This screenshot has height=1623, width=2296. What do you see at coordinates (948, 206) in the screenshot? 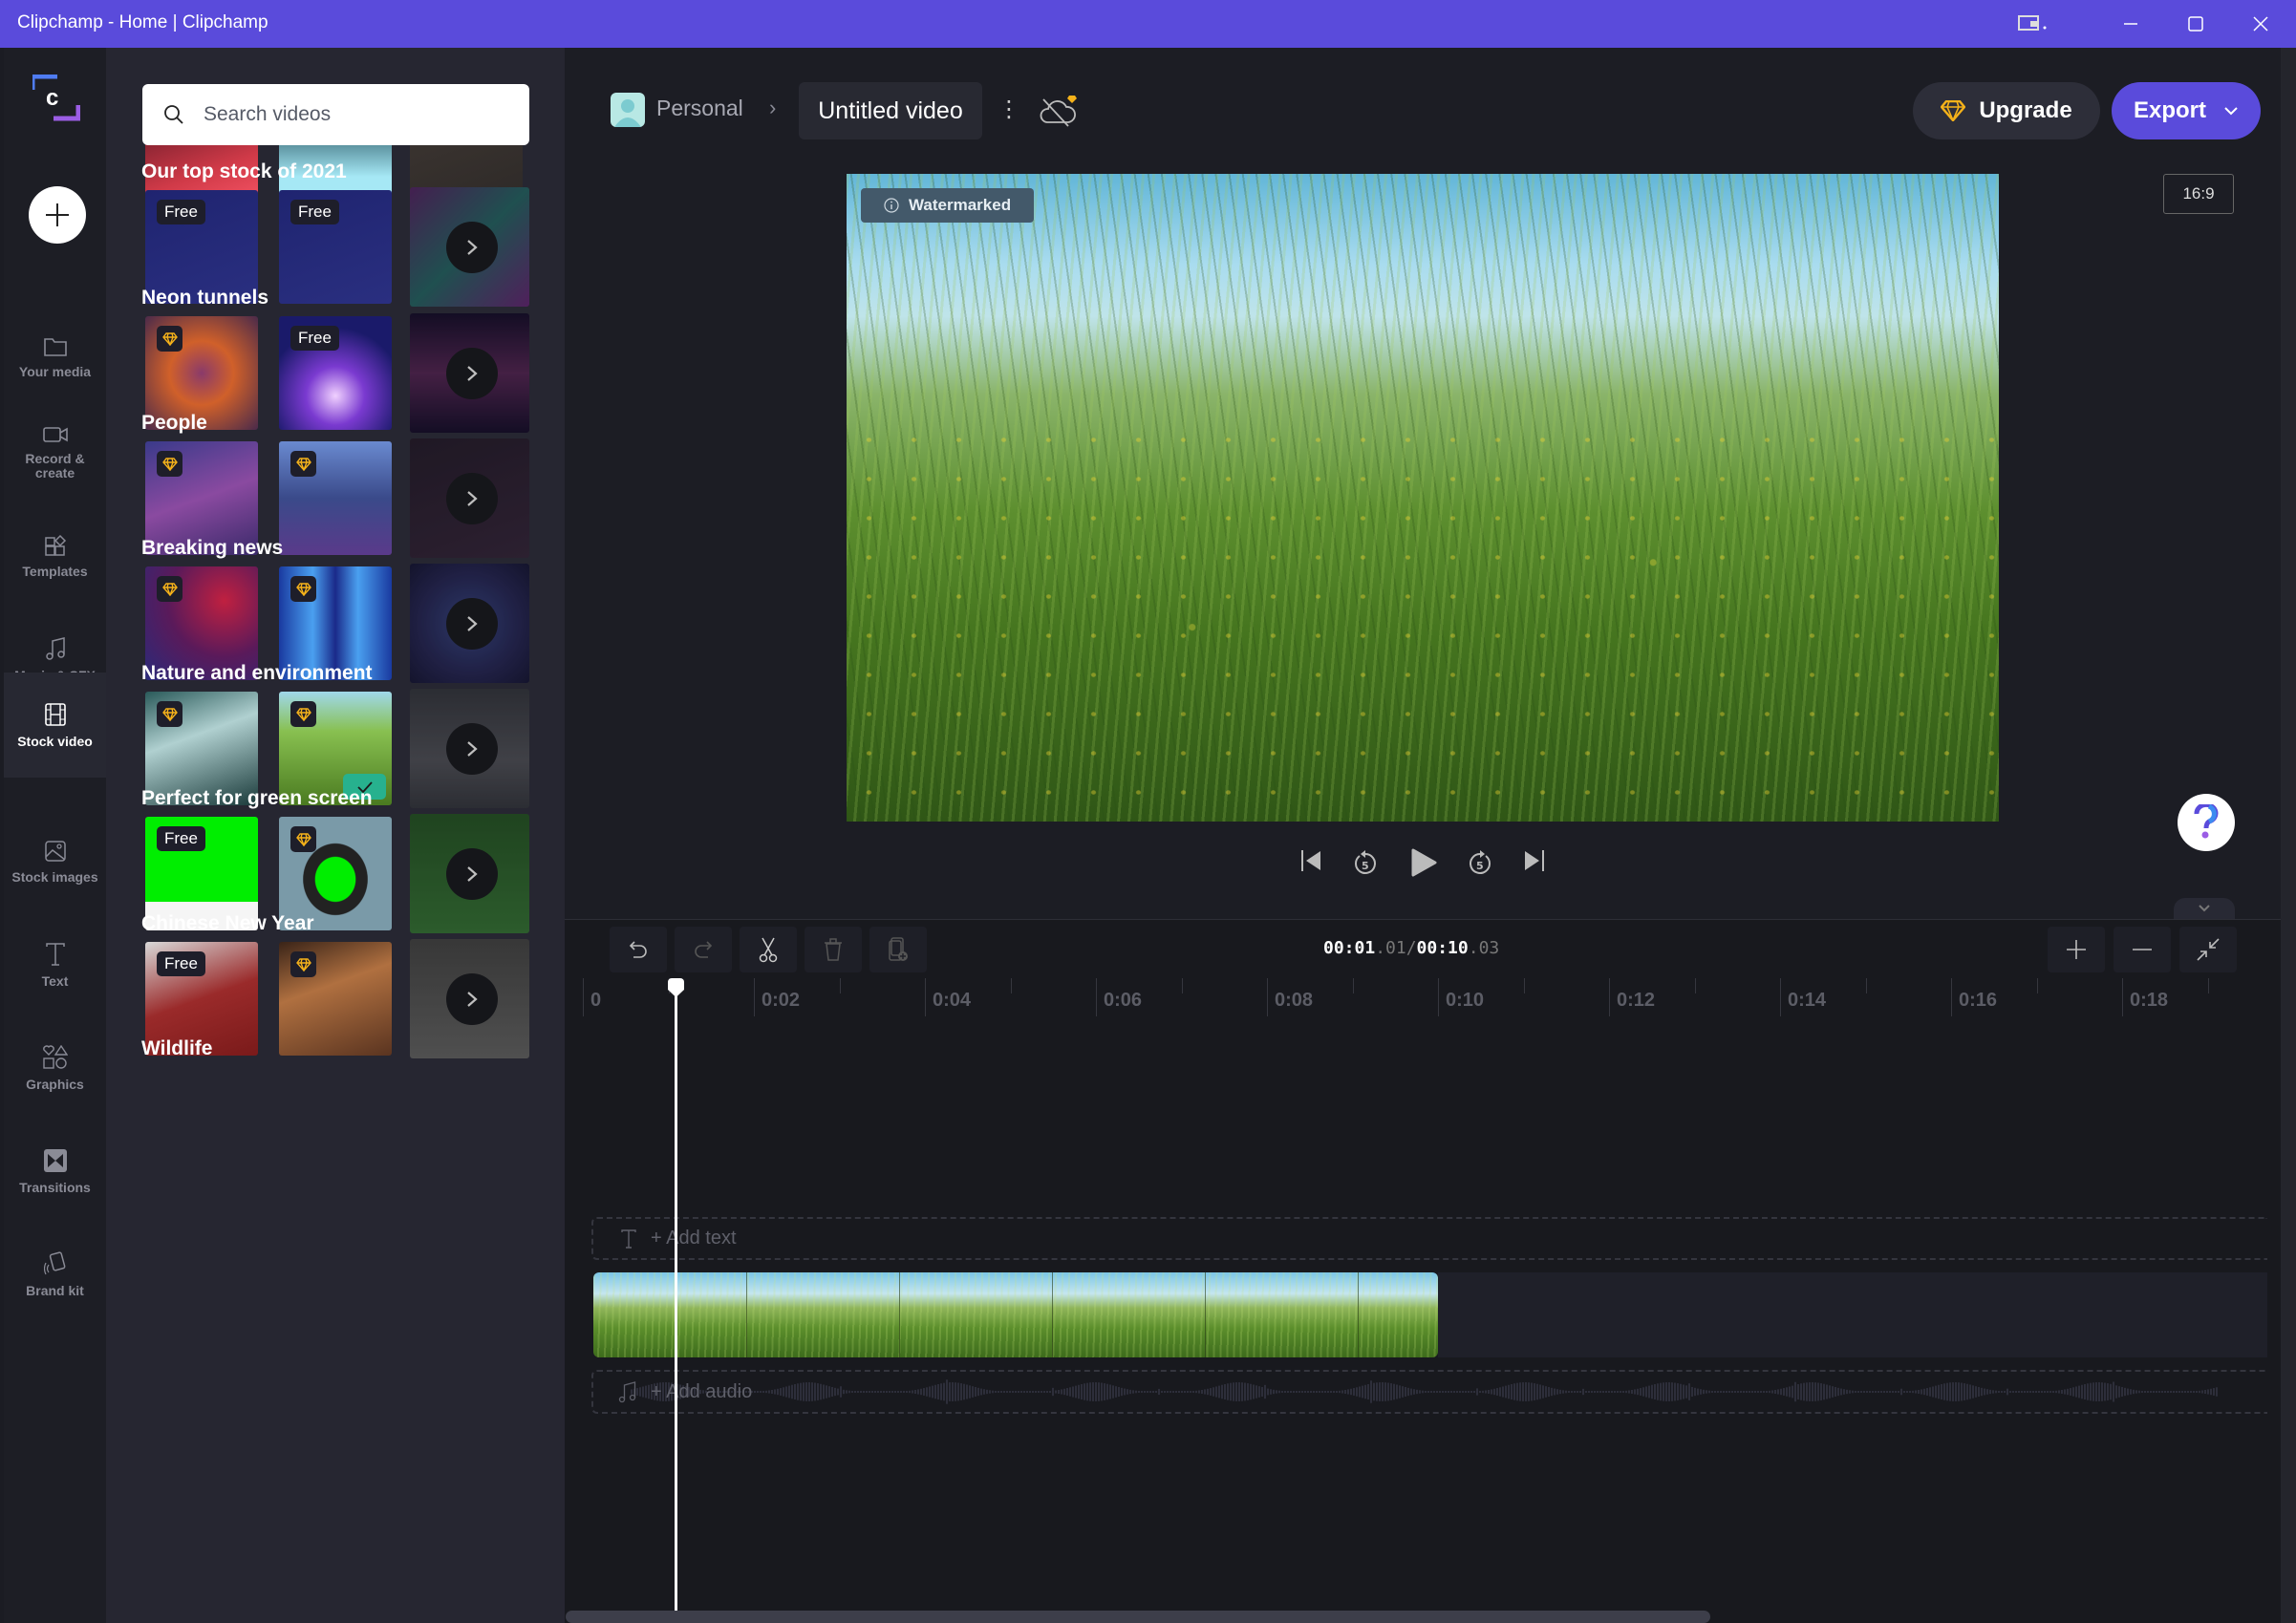
I see `watermark-badge: Watermarked` at bounding box center [948, 206].